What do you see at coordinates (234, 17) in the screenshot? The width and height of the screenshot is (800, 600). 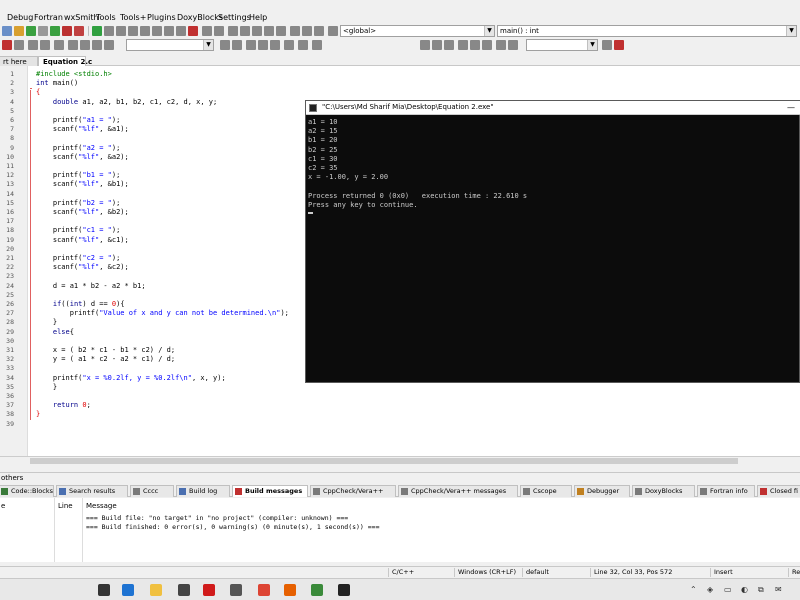 I see `menu-item-settings: Settings` at bounding box center [234, 17].